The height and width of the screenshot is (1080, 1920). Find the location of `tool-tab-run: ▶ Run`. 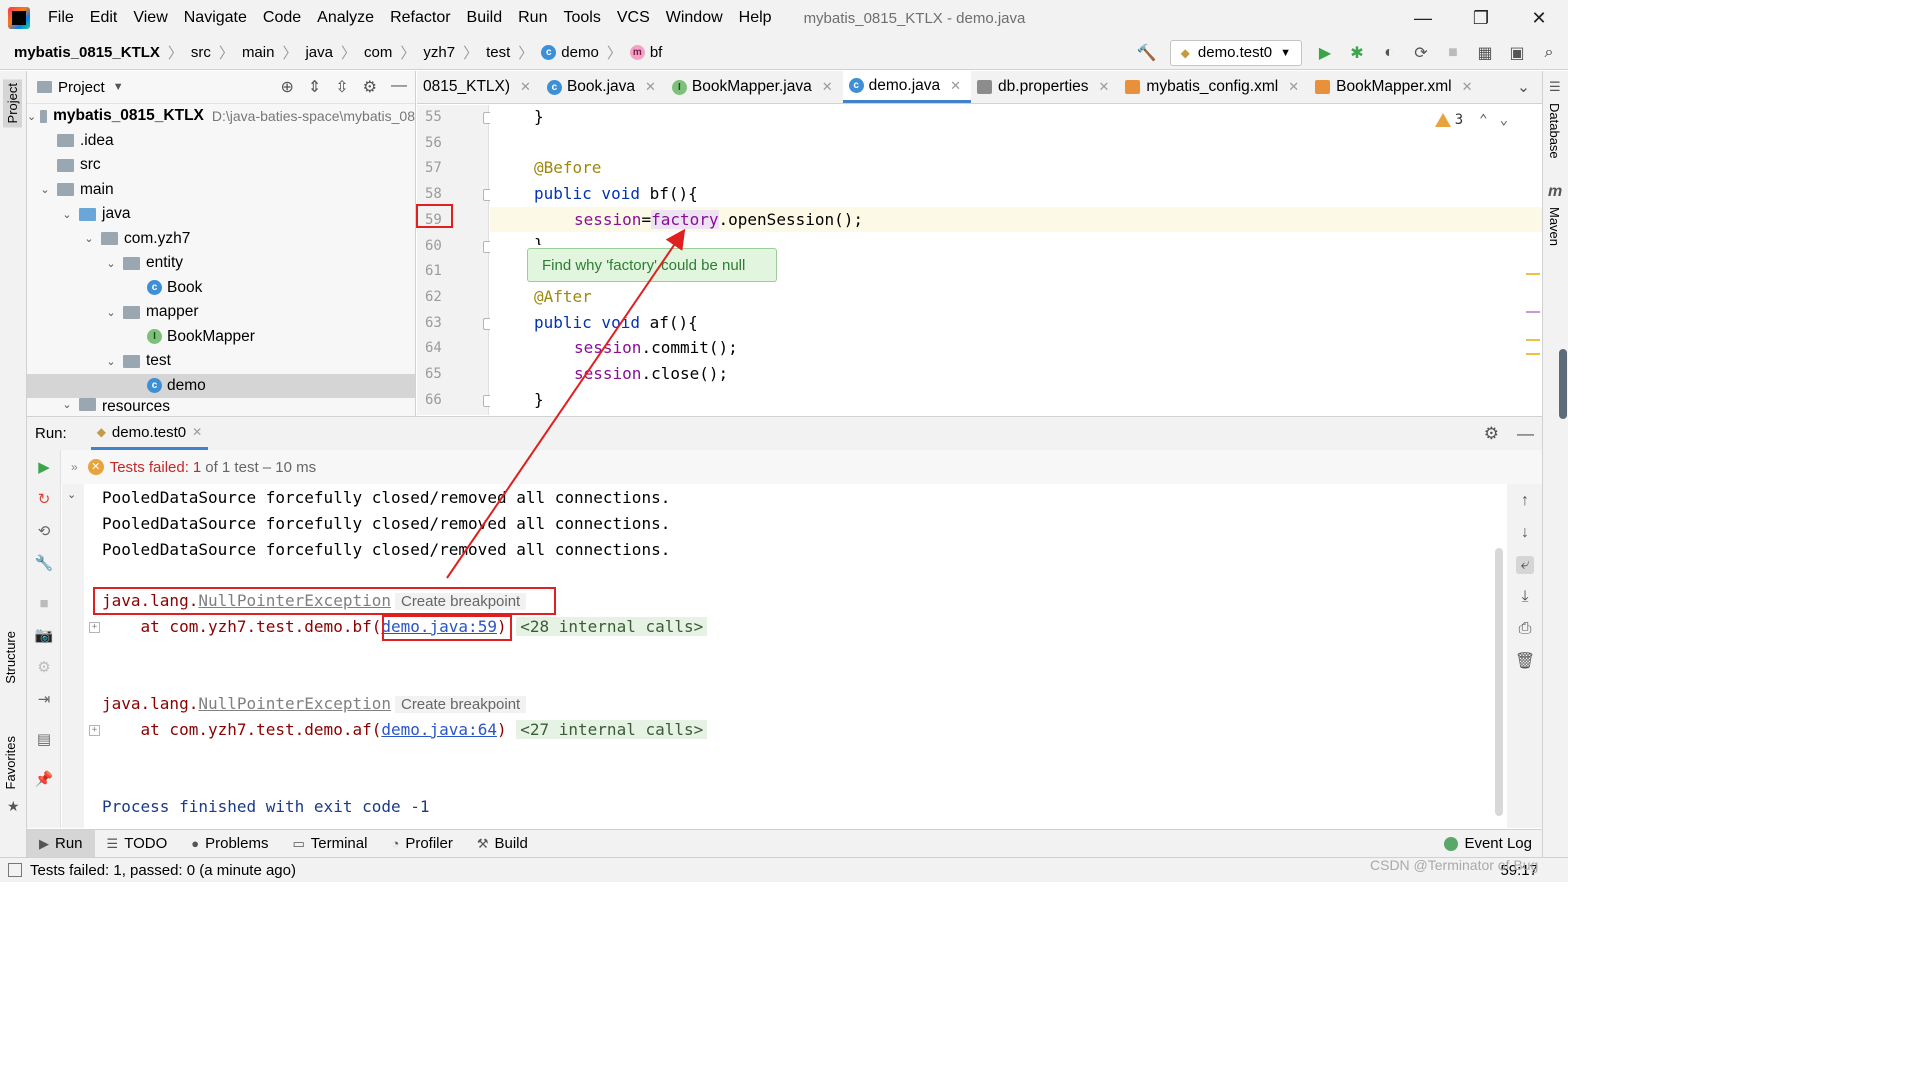

tool-tab-run: ▶ Run is located at coordinates (61, 843).